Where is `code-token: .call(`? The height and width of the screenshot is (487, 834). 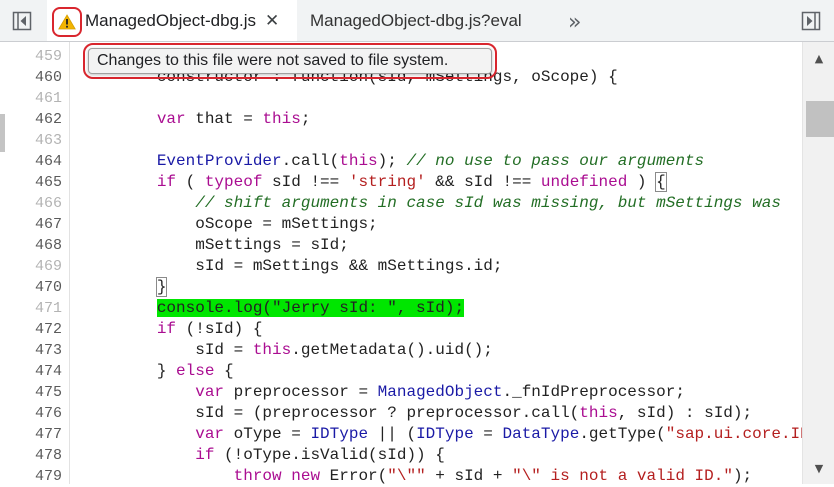
code-token: .call( is located at coordinates (310, 161).